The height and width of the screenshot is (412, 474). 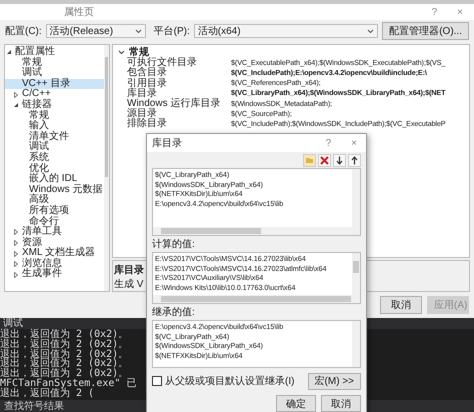 What do you see at coordinates (172, 31) in the screenshot?
I see `platform-label: 平台(P):` at bounding box center [172, 31].